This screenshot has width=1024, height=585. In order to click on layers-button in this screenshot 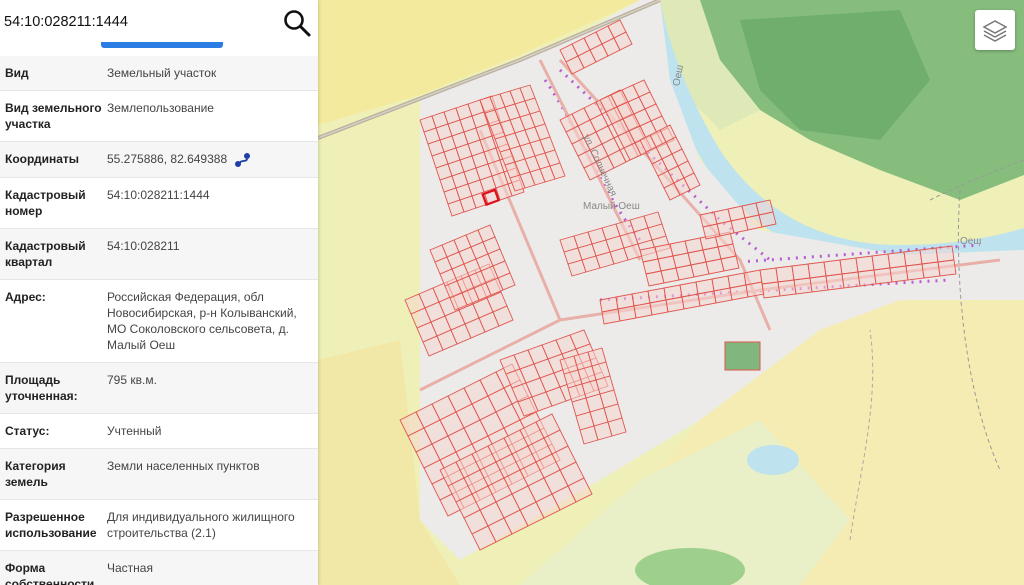, I will do `click(995, 30)`.